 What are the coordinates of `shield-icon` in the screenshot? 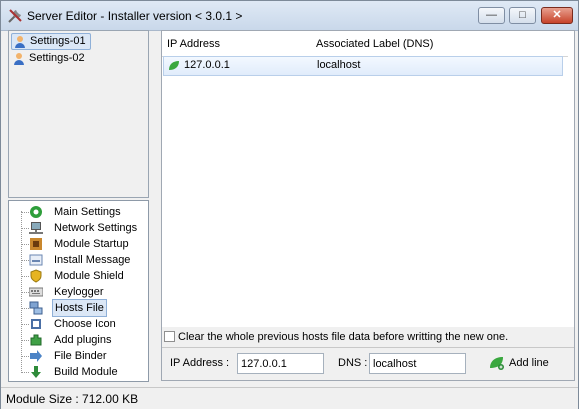 It's located at (36, 276).